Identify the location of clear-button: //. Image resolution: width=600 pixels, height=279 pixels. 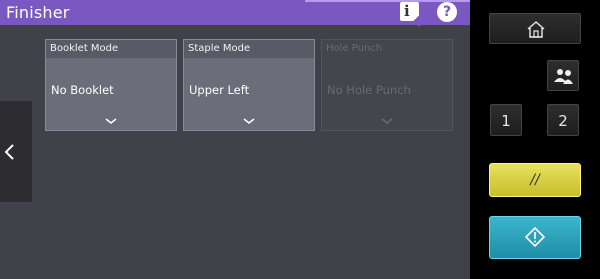
(535, 180).